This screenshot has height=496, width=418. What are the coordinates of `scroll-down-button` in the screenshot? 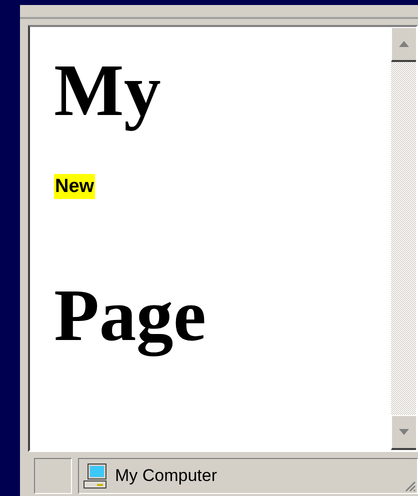 It's located at (403, 432).